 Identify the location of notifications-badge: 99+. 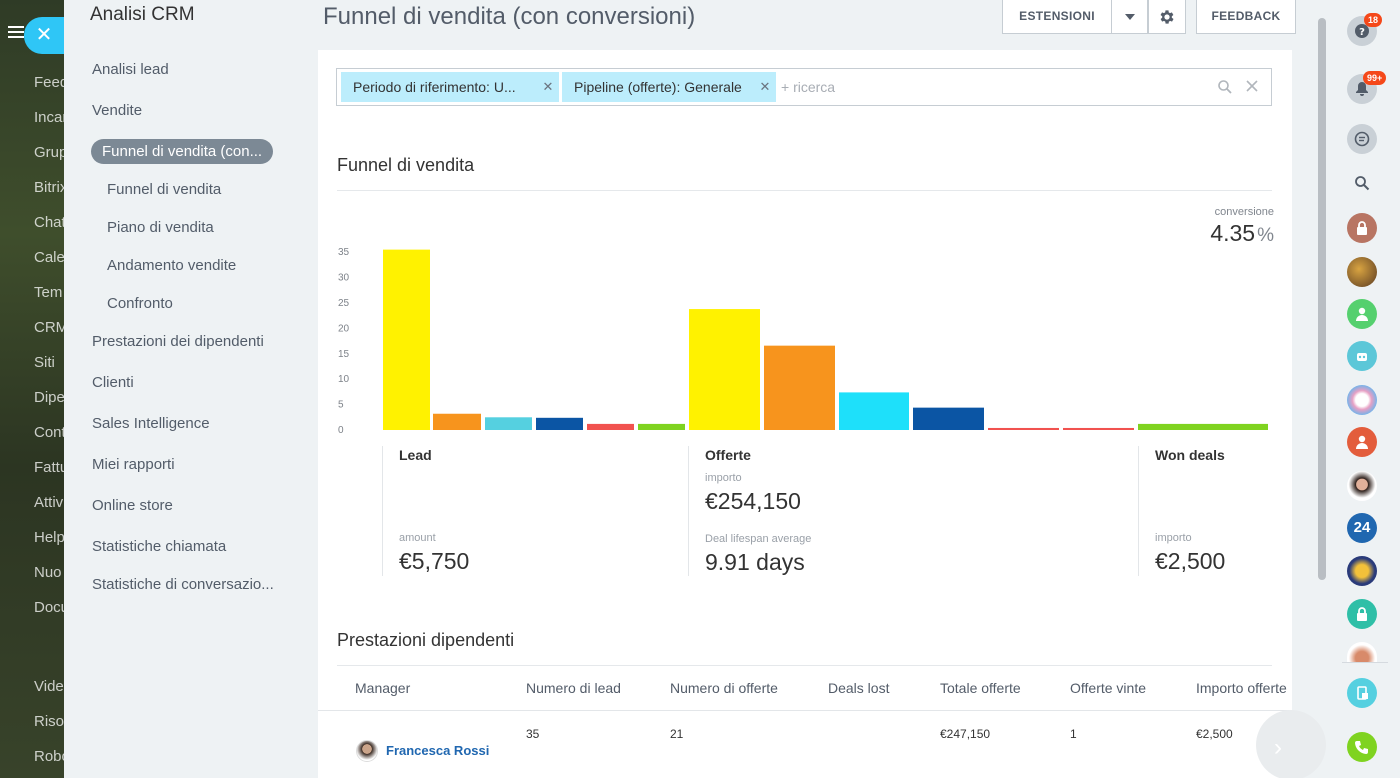
(1375, 78).